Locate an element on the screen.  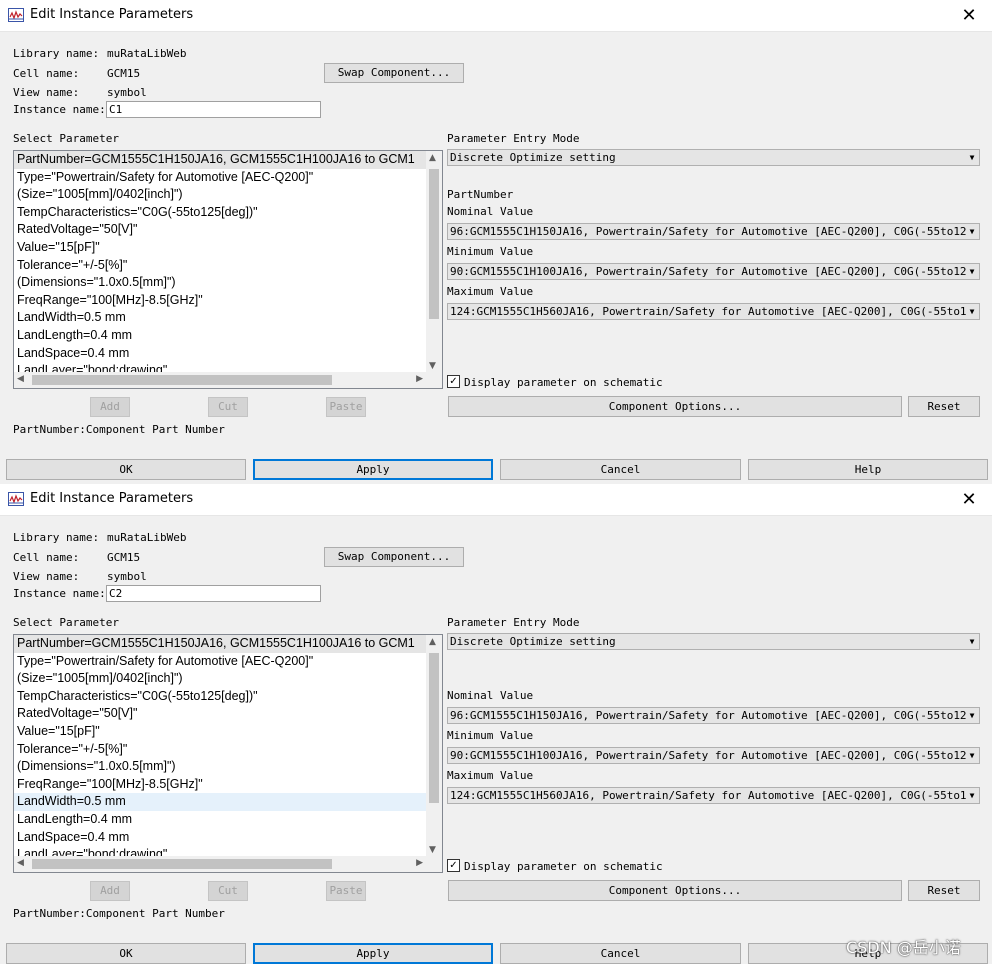
parameter-description: PartNumber:Component Part Number is located at coordinates (119, 913).